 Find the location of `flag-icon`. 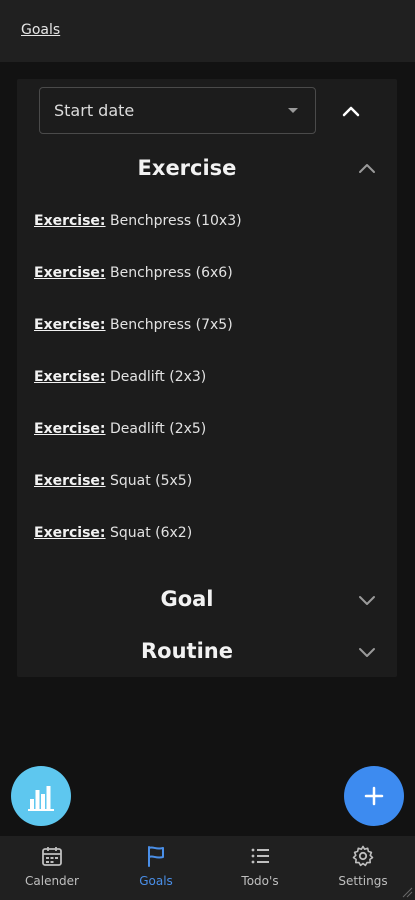

flag-icon is located at coordinates (156, 856).